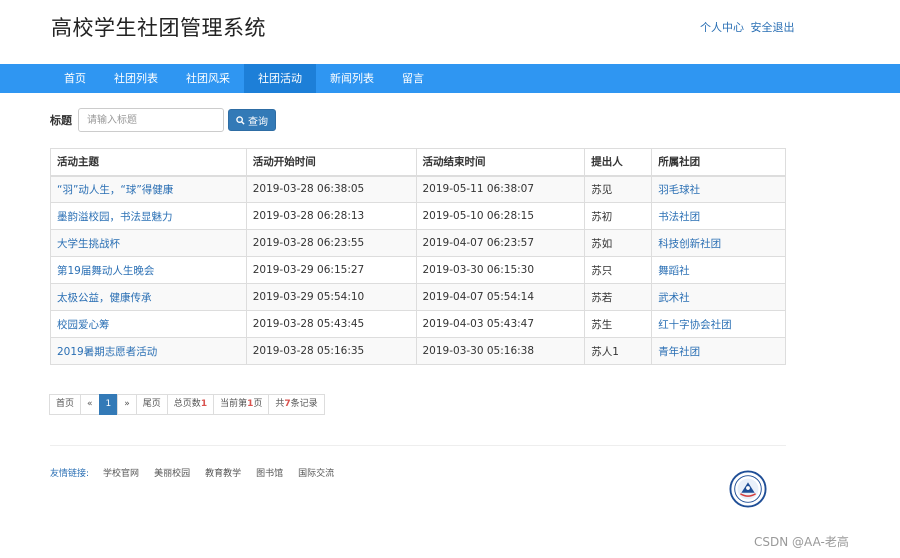 The width and height of the screenshot is (900, 558). Describe the element at coordinates (618, 324) in the screenshot. I see `proposer-cell: 苏生` at that location.